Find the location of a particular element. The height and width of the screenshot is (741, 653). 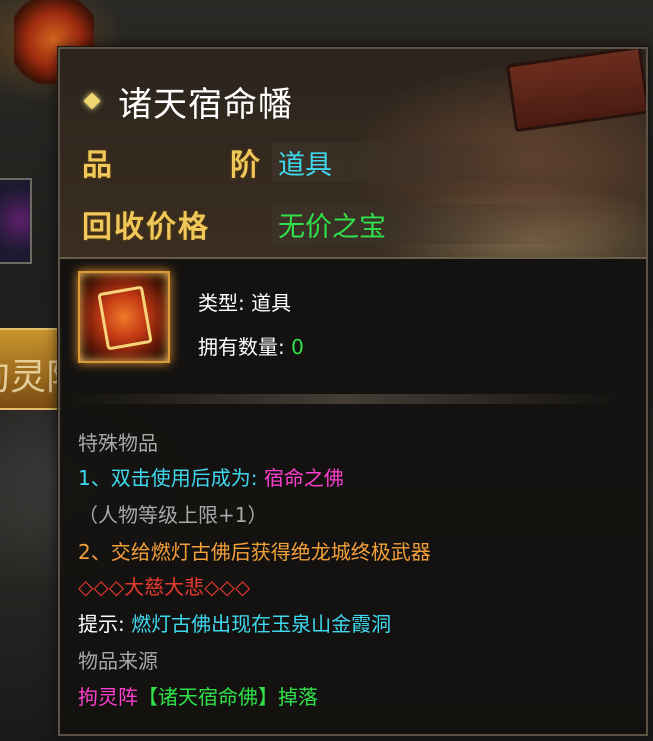

item-type-line: 类型: 道具 is located at coordinates (244, 301).